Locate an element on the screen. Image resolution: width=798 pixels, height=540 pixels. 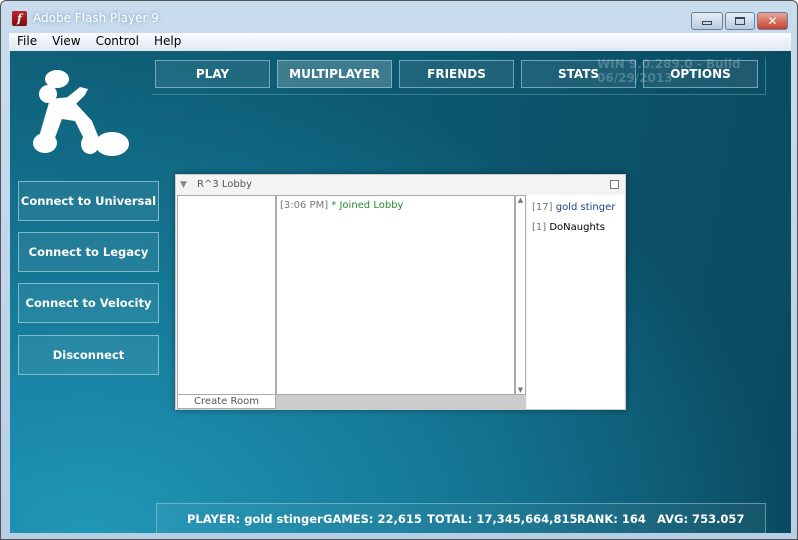
chat-scrollbar: ▲ ▼ is located at coordinates (520, 295).